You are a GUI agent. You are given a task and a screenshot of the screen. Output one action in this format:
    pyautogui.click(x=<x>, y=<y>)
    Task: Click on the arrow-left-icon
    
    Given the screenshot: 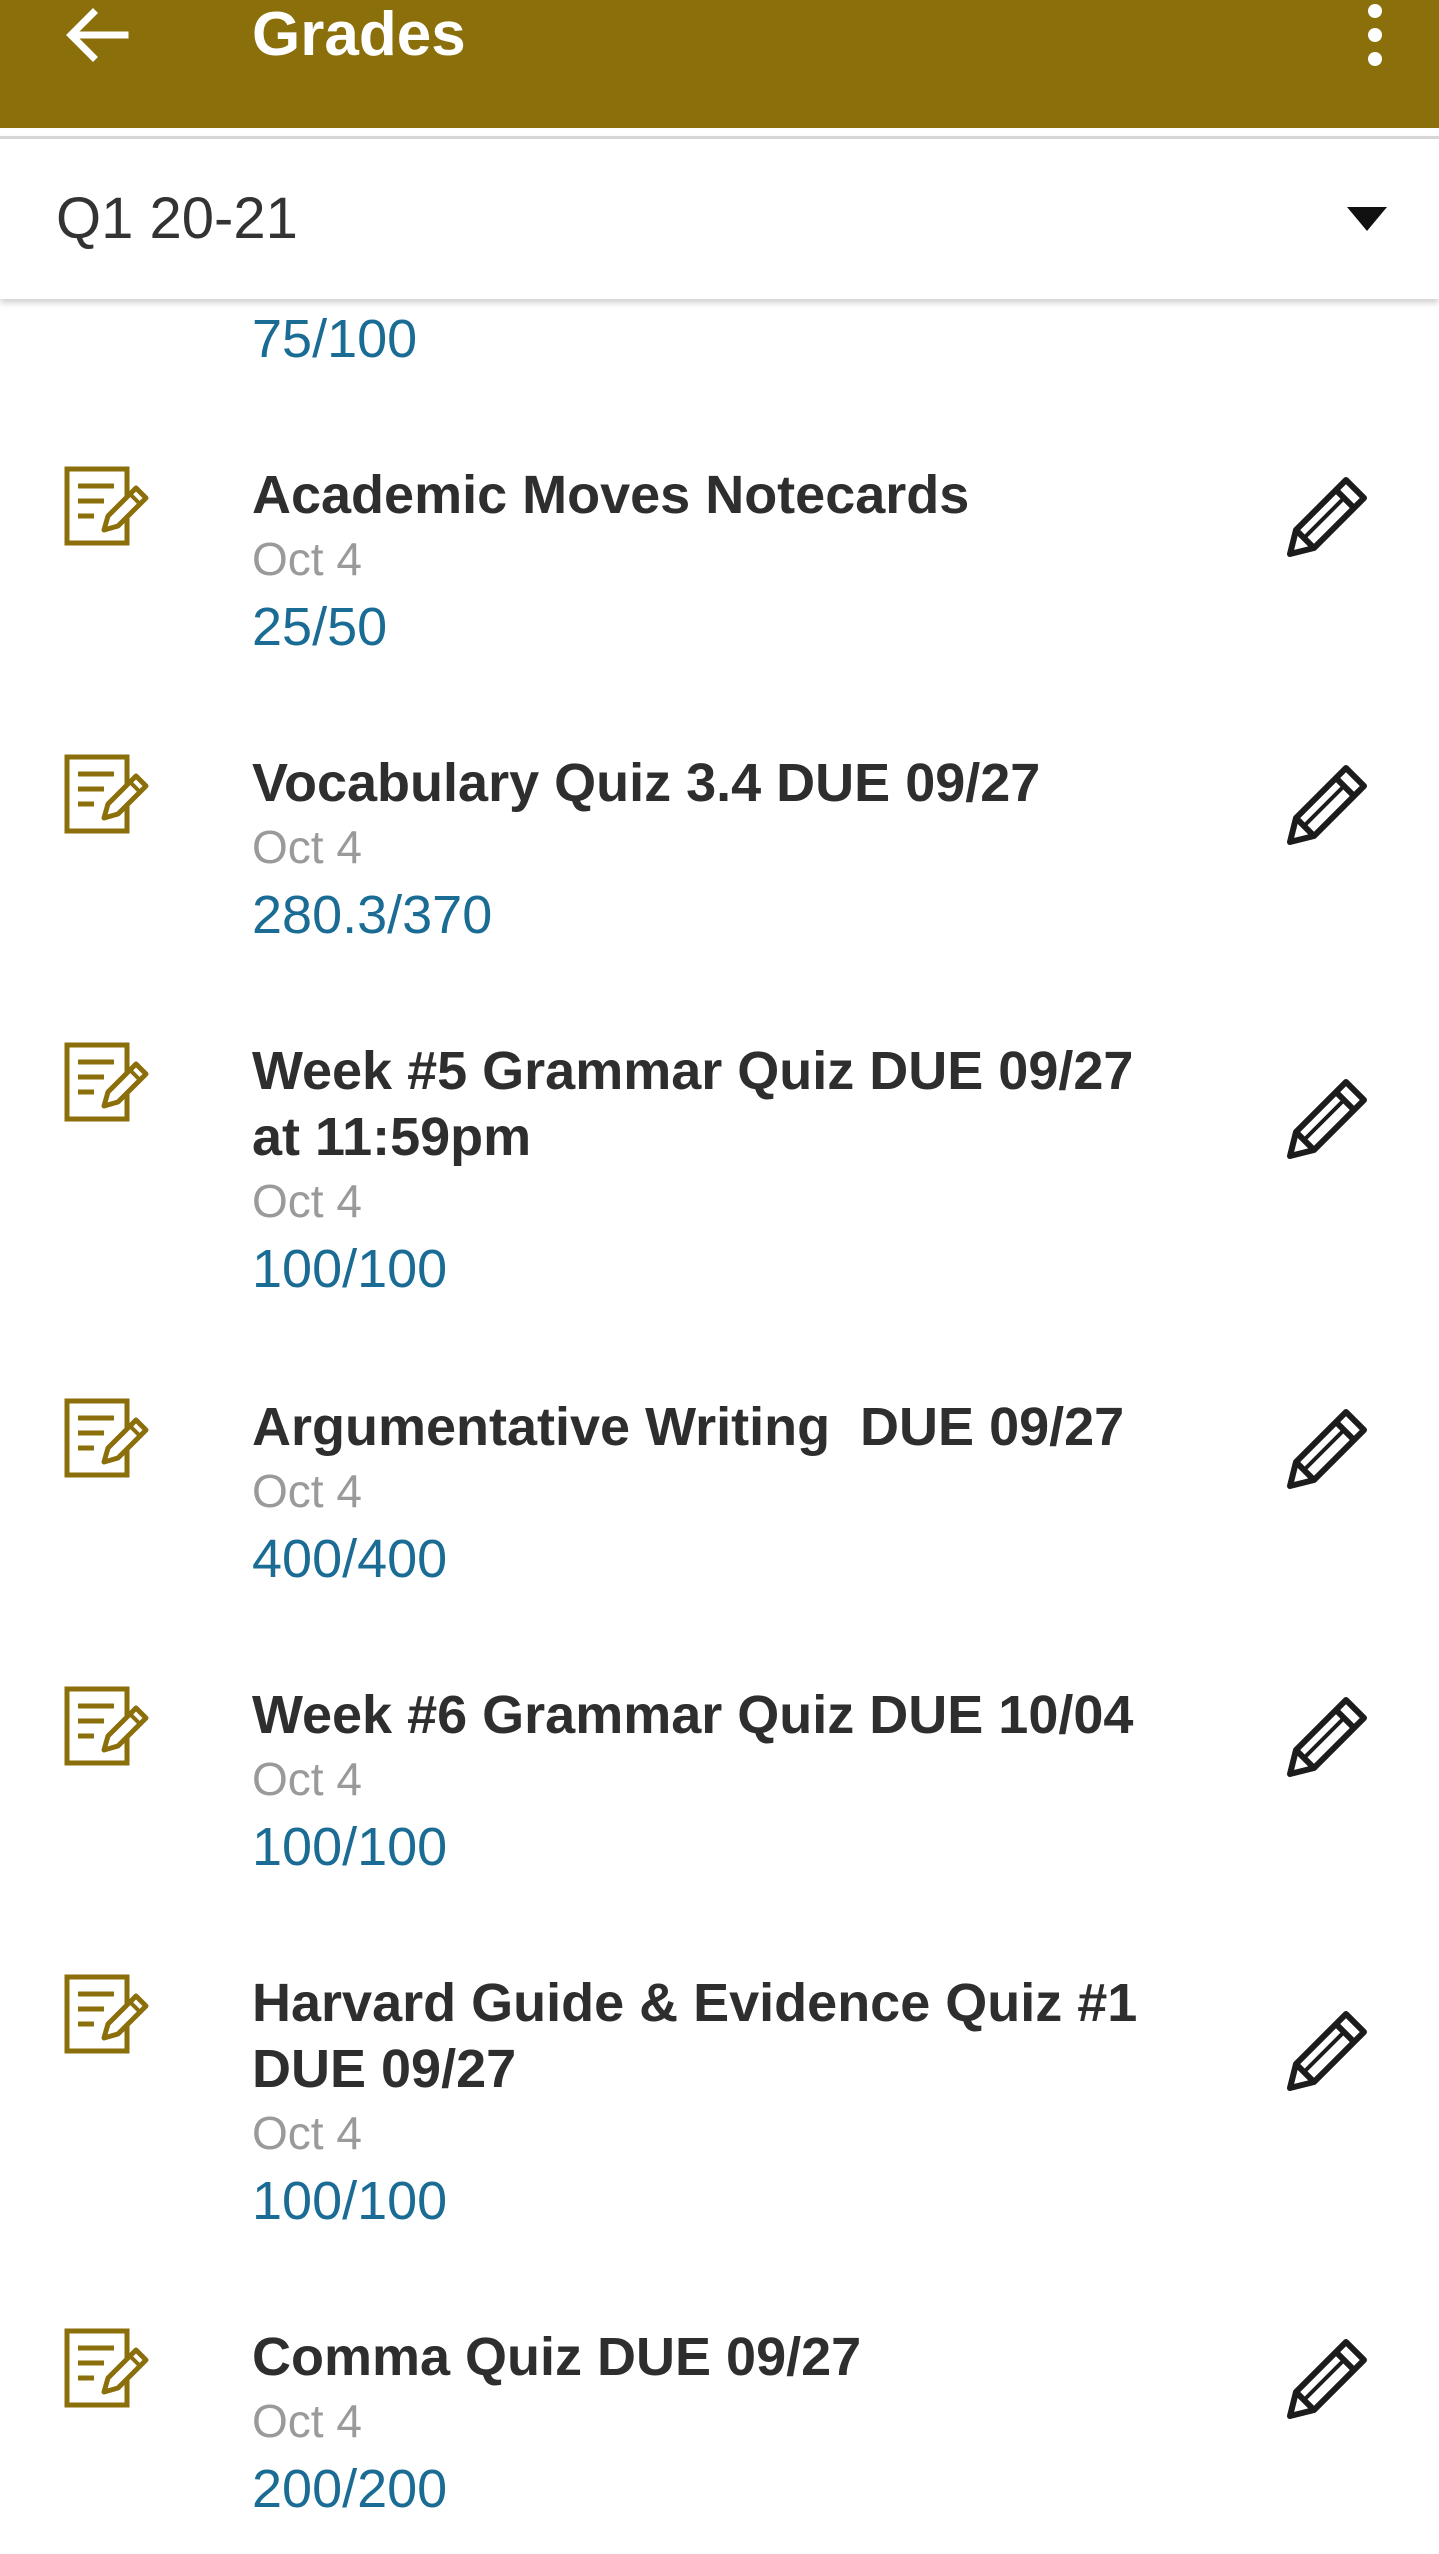 What is the action you would take?
    pyautogui.click(x=97, y=35)
    